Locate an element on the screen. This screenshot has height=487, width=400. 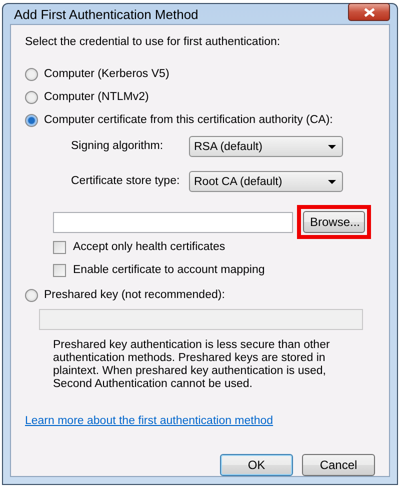
cancel-button: Cancel is located at coordinates (338, 465).